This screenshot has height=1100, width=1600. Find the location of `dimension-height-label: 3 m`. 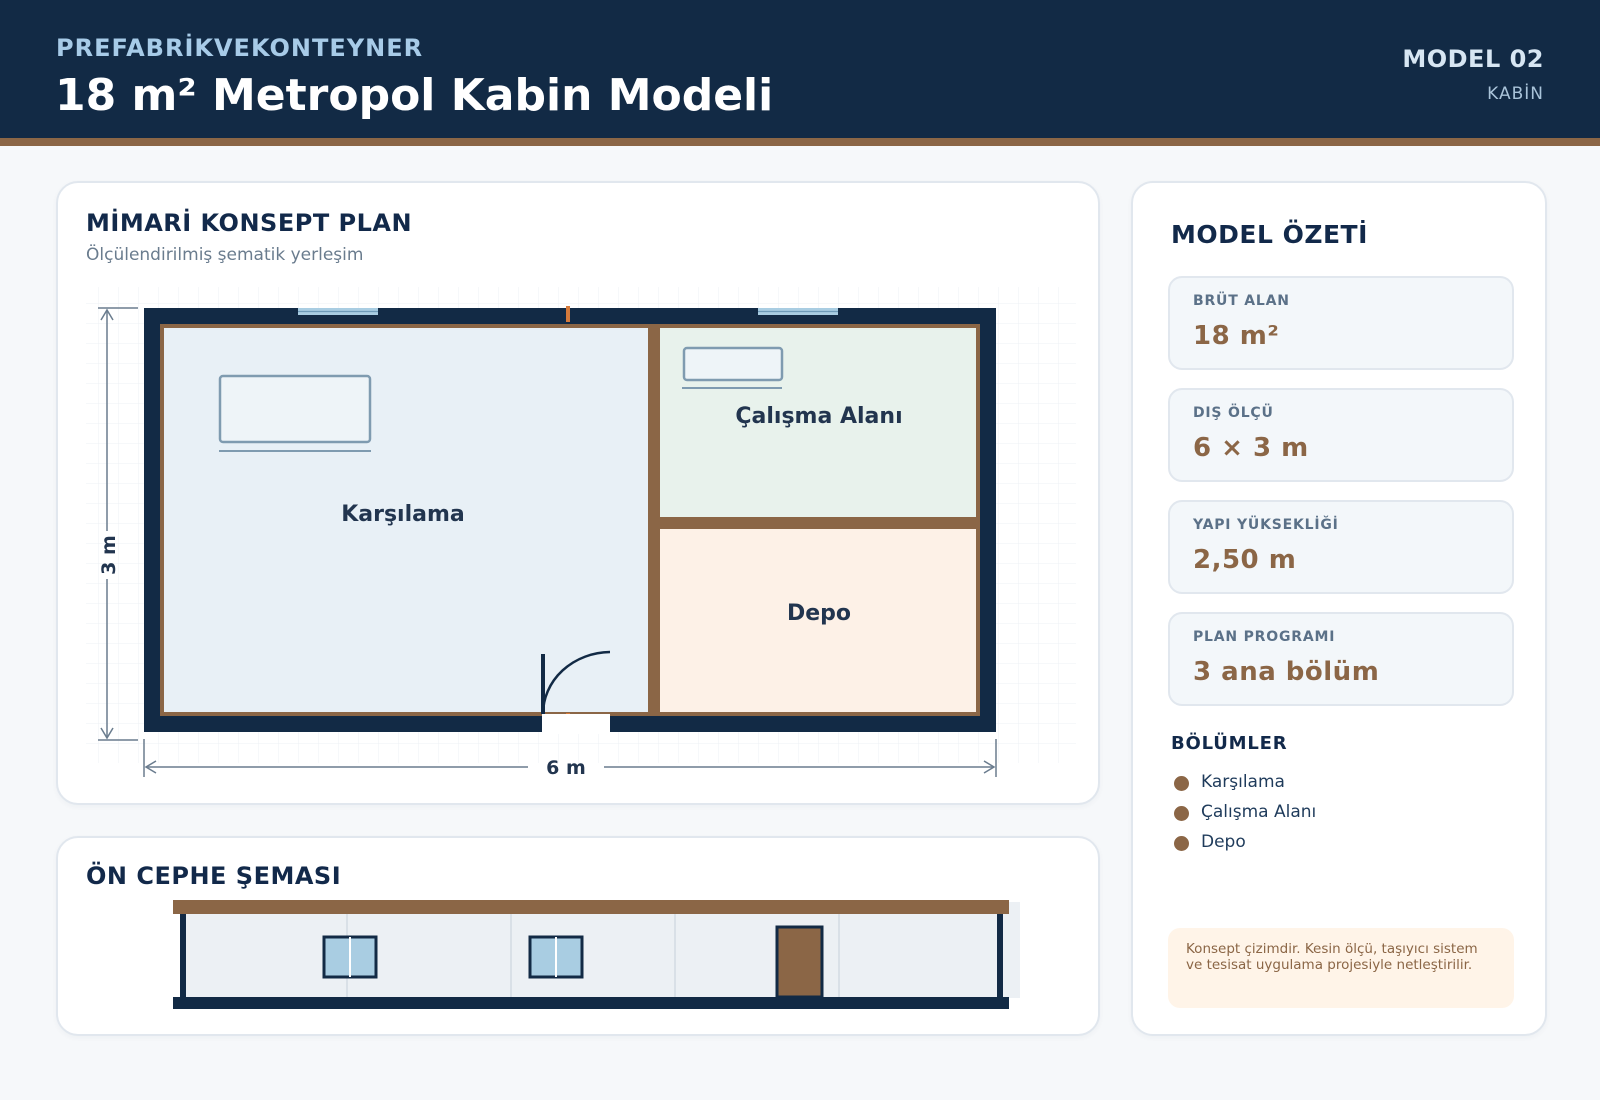

dimension-height-label: 3 m is located at coordinates (109, 555).